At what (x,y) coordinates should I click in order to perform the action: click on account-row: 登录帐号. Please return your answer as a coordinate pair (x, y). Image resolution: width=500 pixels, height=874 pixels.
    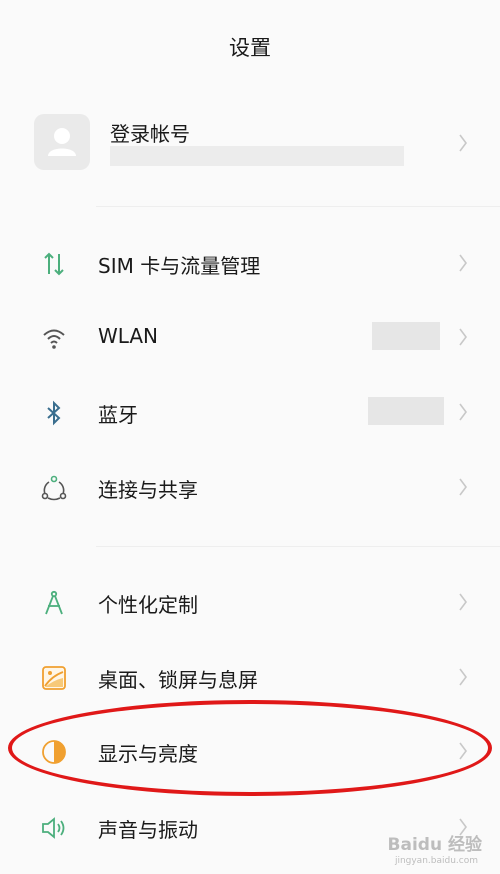
    Looking at the image, I should click on (250, 144).